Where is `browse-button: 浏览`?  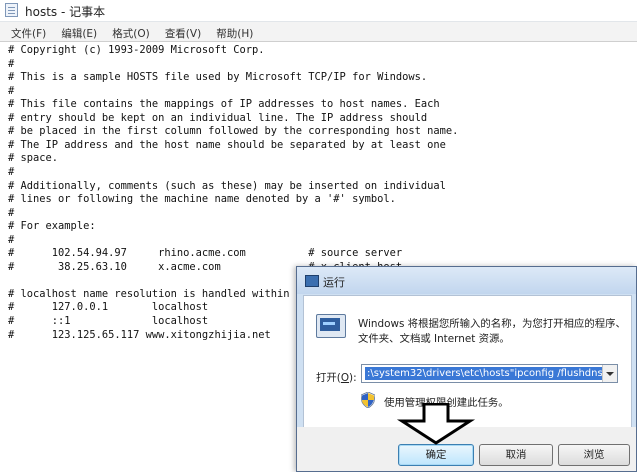 browse-button: 浏览 is located at coordinates (594, 455).